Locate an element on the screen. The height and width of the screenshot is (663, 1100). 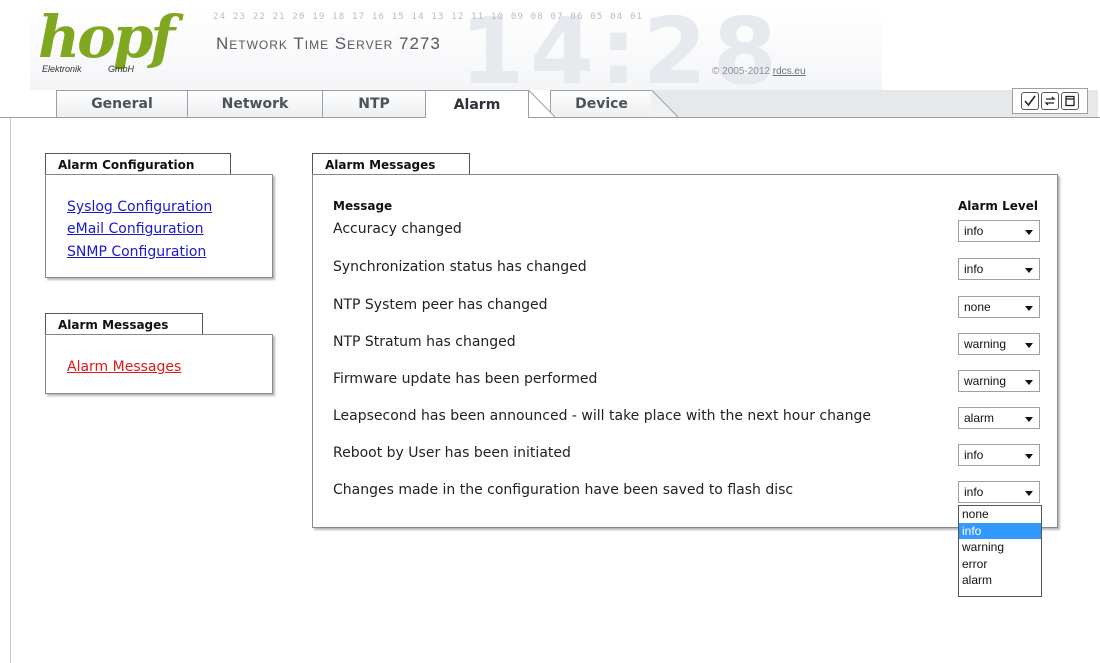
message-row-label: NTP System peer has changed is located at coordinates (440, 305).